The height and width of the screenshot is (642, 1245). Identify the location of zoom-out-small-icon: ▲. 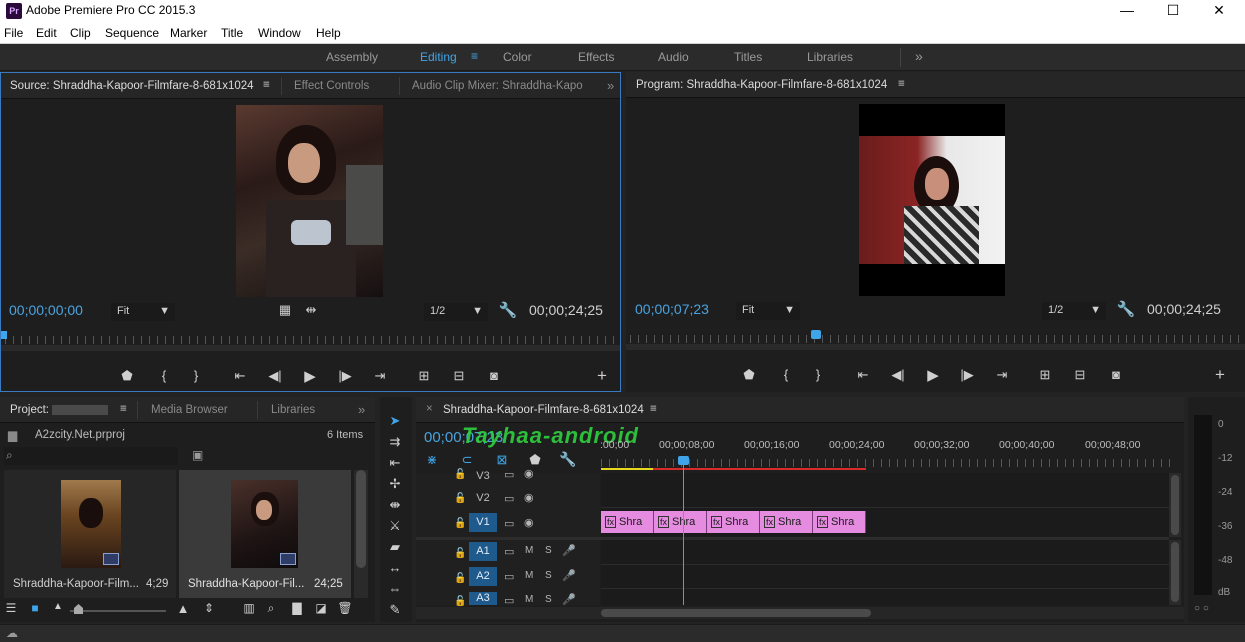
(58, 606).